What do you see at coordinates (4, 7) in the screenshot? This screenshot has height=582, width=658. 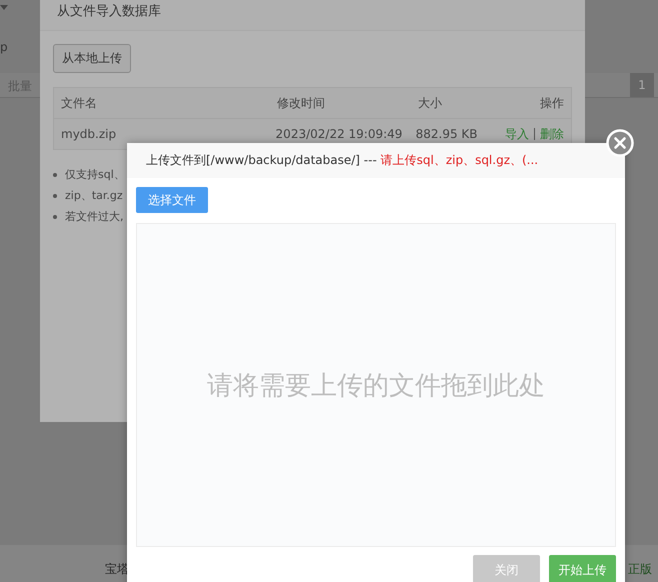 I see `caret-icon` at bounding box center [4, 7].